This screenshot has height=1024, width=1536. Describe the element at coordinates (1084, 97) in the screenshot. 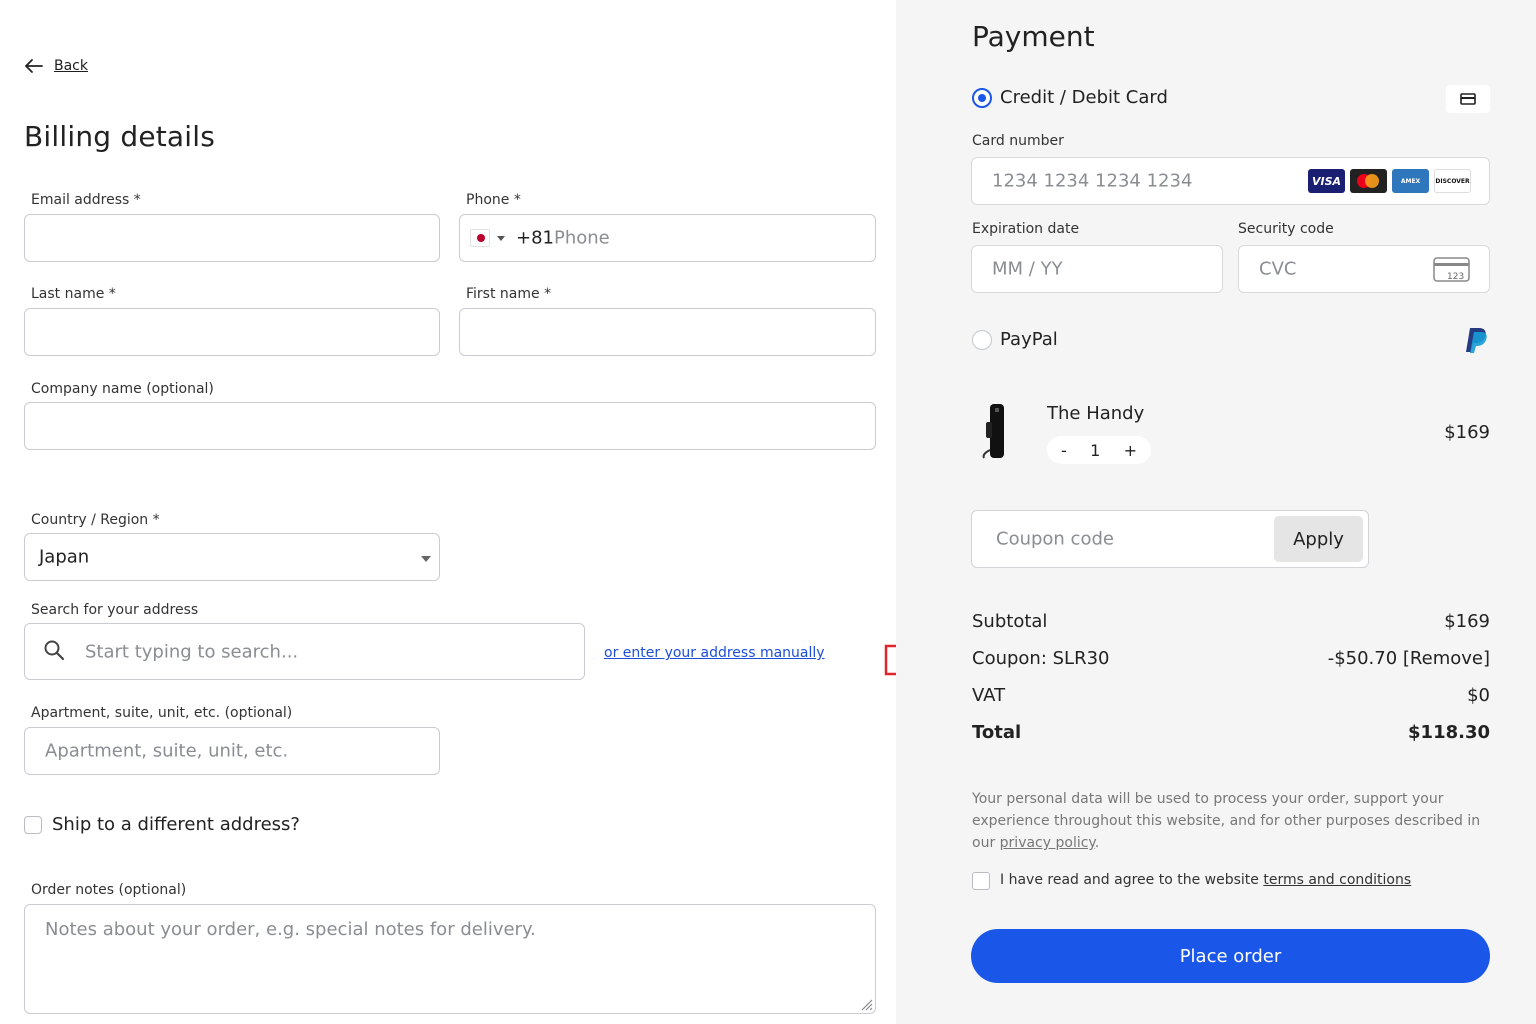

I see `card-option-label: Credit / Debit Card` at that location.